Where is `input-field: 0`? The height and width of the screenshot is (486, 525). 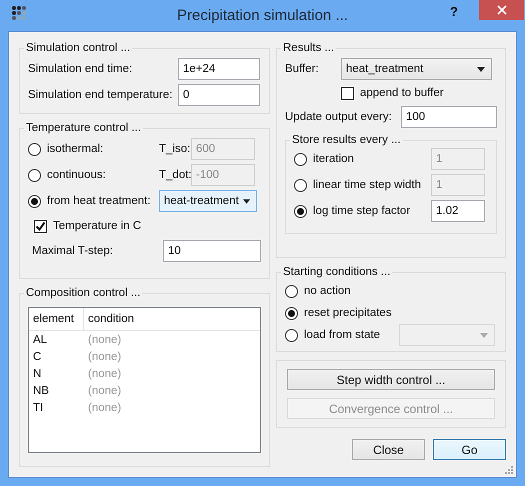
input-field: 0 is located at coordinates (219, 95).